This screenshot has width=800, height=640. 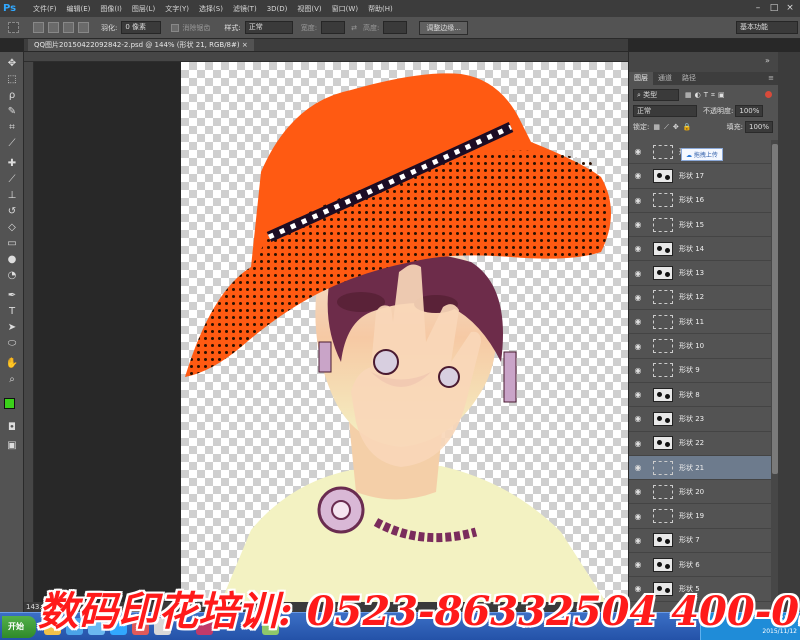 I want to click on style-select: 正常, so click(x=268, y=27).